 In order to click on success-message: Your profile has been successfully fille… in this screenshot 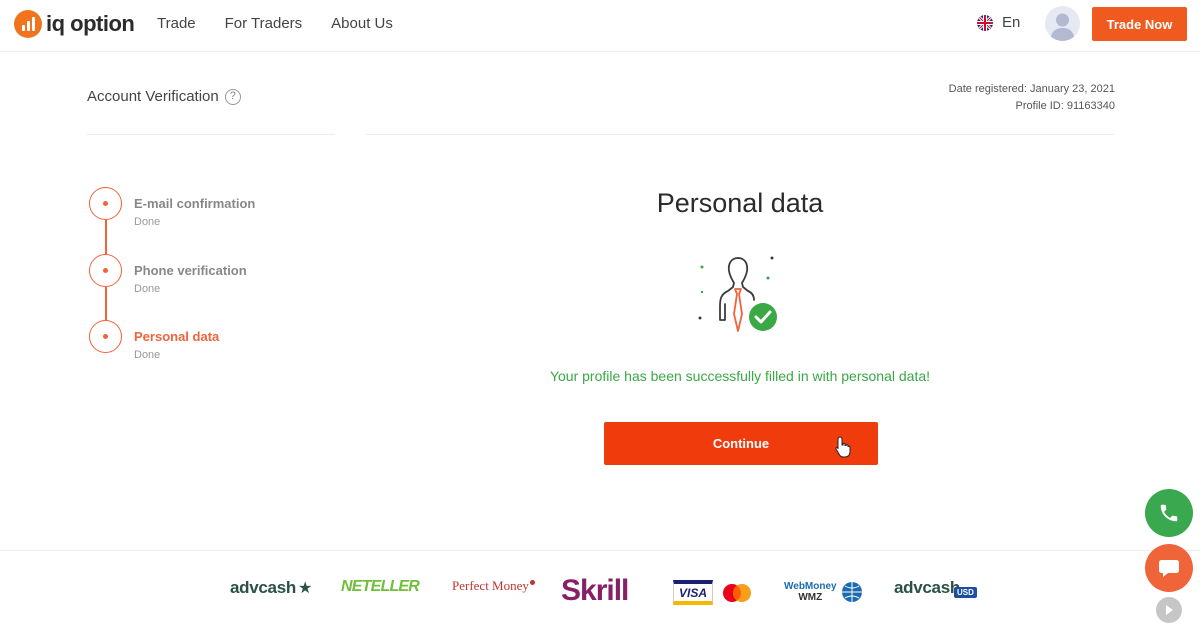, I will do `click(740, 376)`.